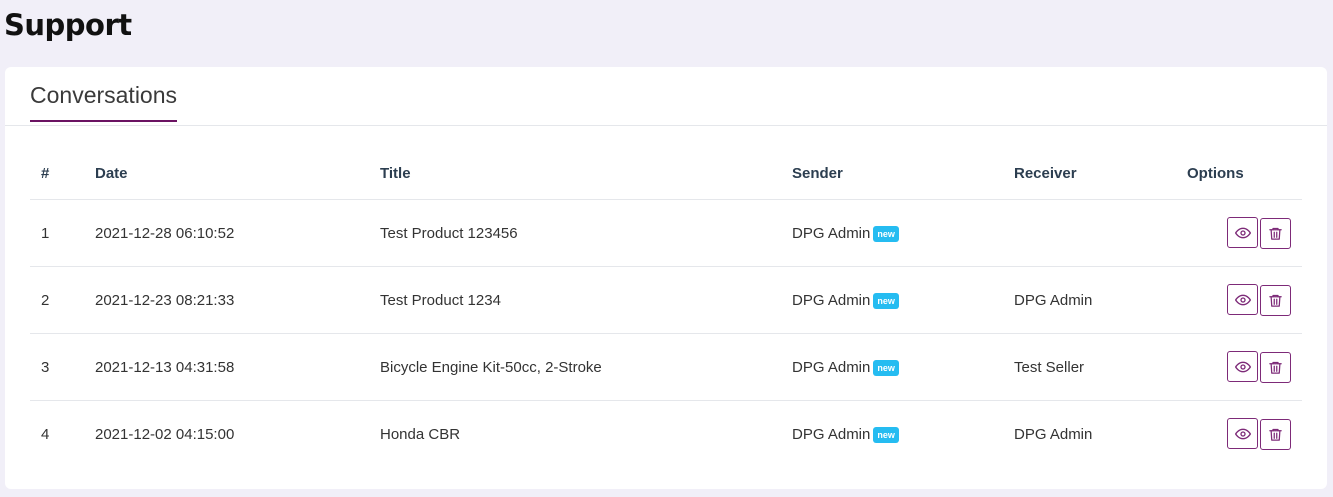  What do you see at coordinates (104, 102) in the screenshot?
I see `tab-conversations: Conversations` at bounding box center [104, 102].